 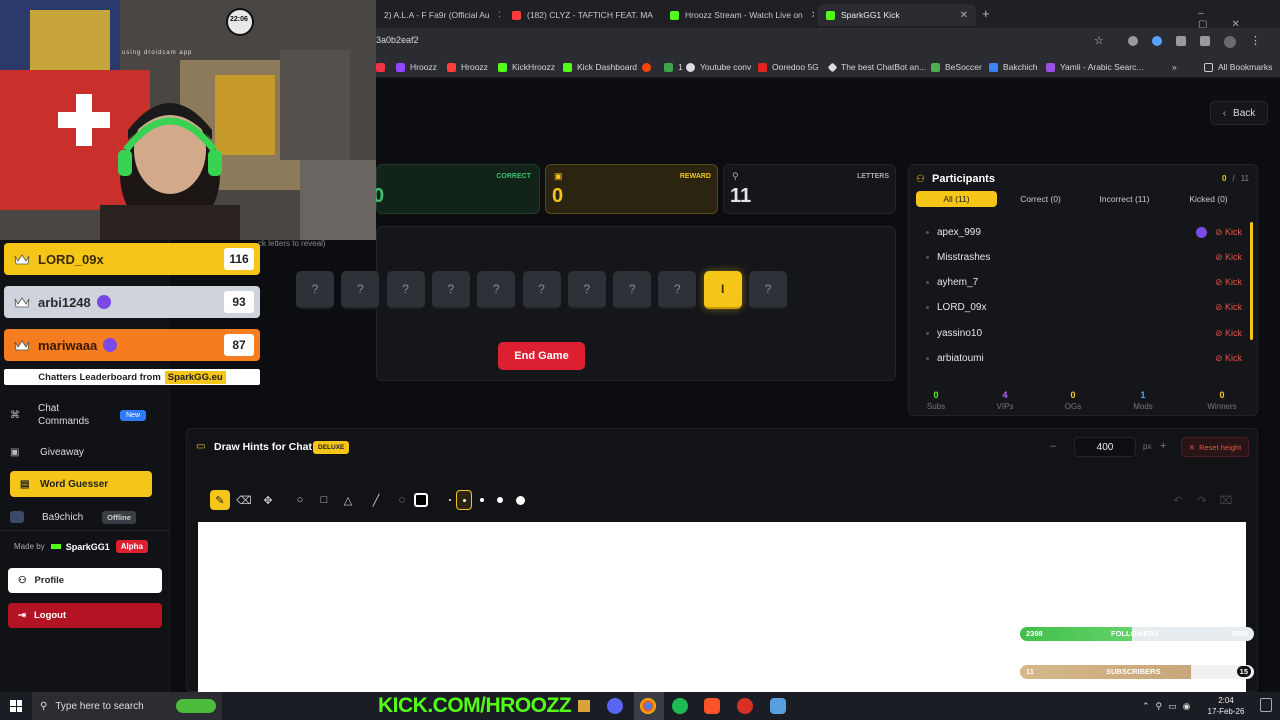 I want to click on participant-row: LORD_09x ⊘ Kick, so click(x=1084, y=308).